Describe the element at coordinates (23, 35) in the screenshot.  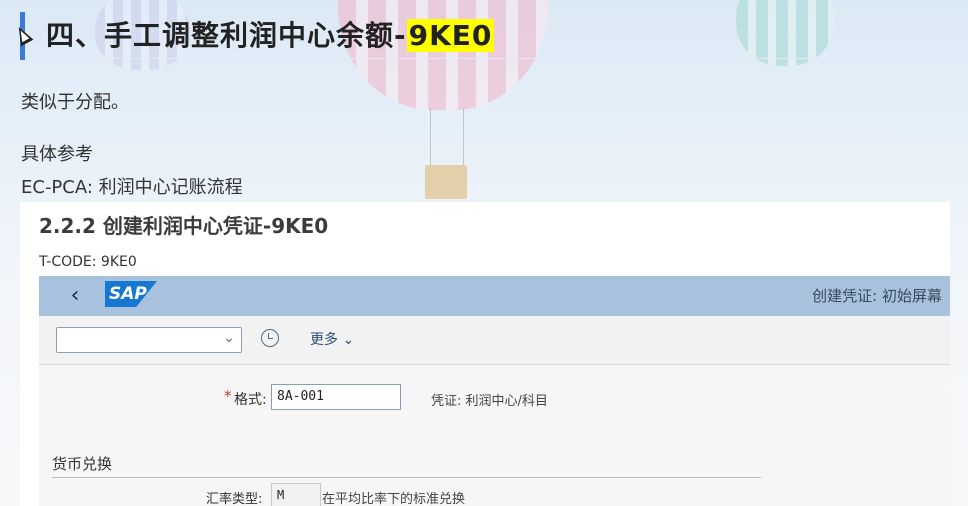
I see `mouse-cursor-icon` at that location.